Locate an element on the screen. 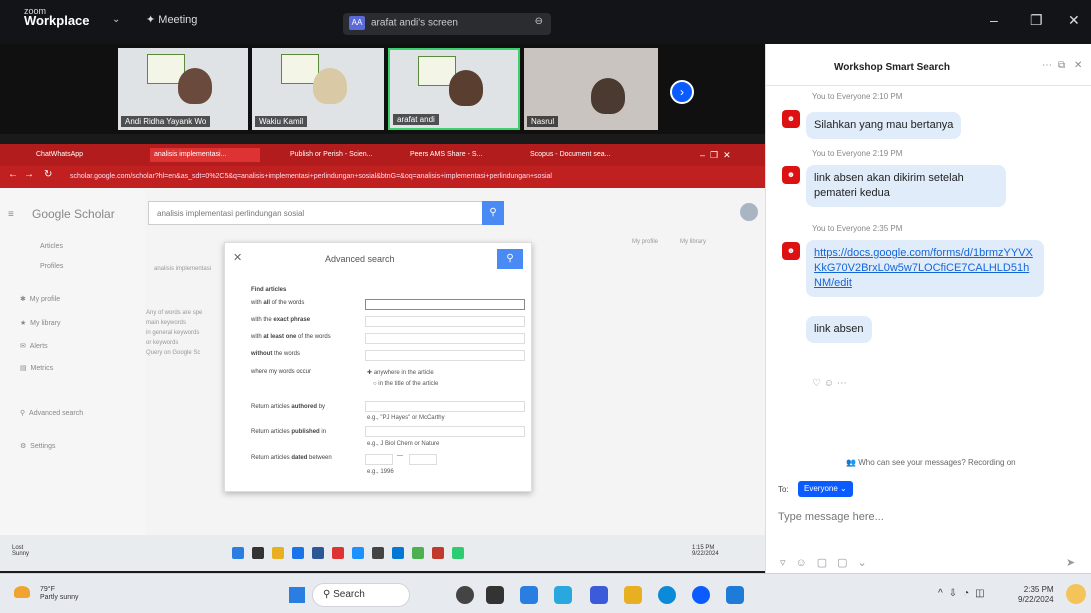  participant-tile-active: arafat andi is located at coordinates (454, 89).